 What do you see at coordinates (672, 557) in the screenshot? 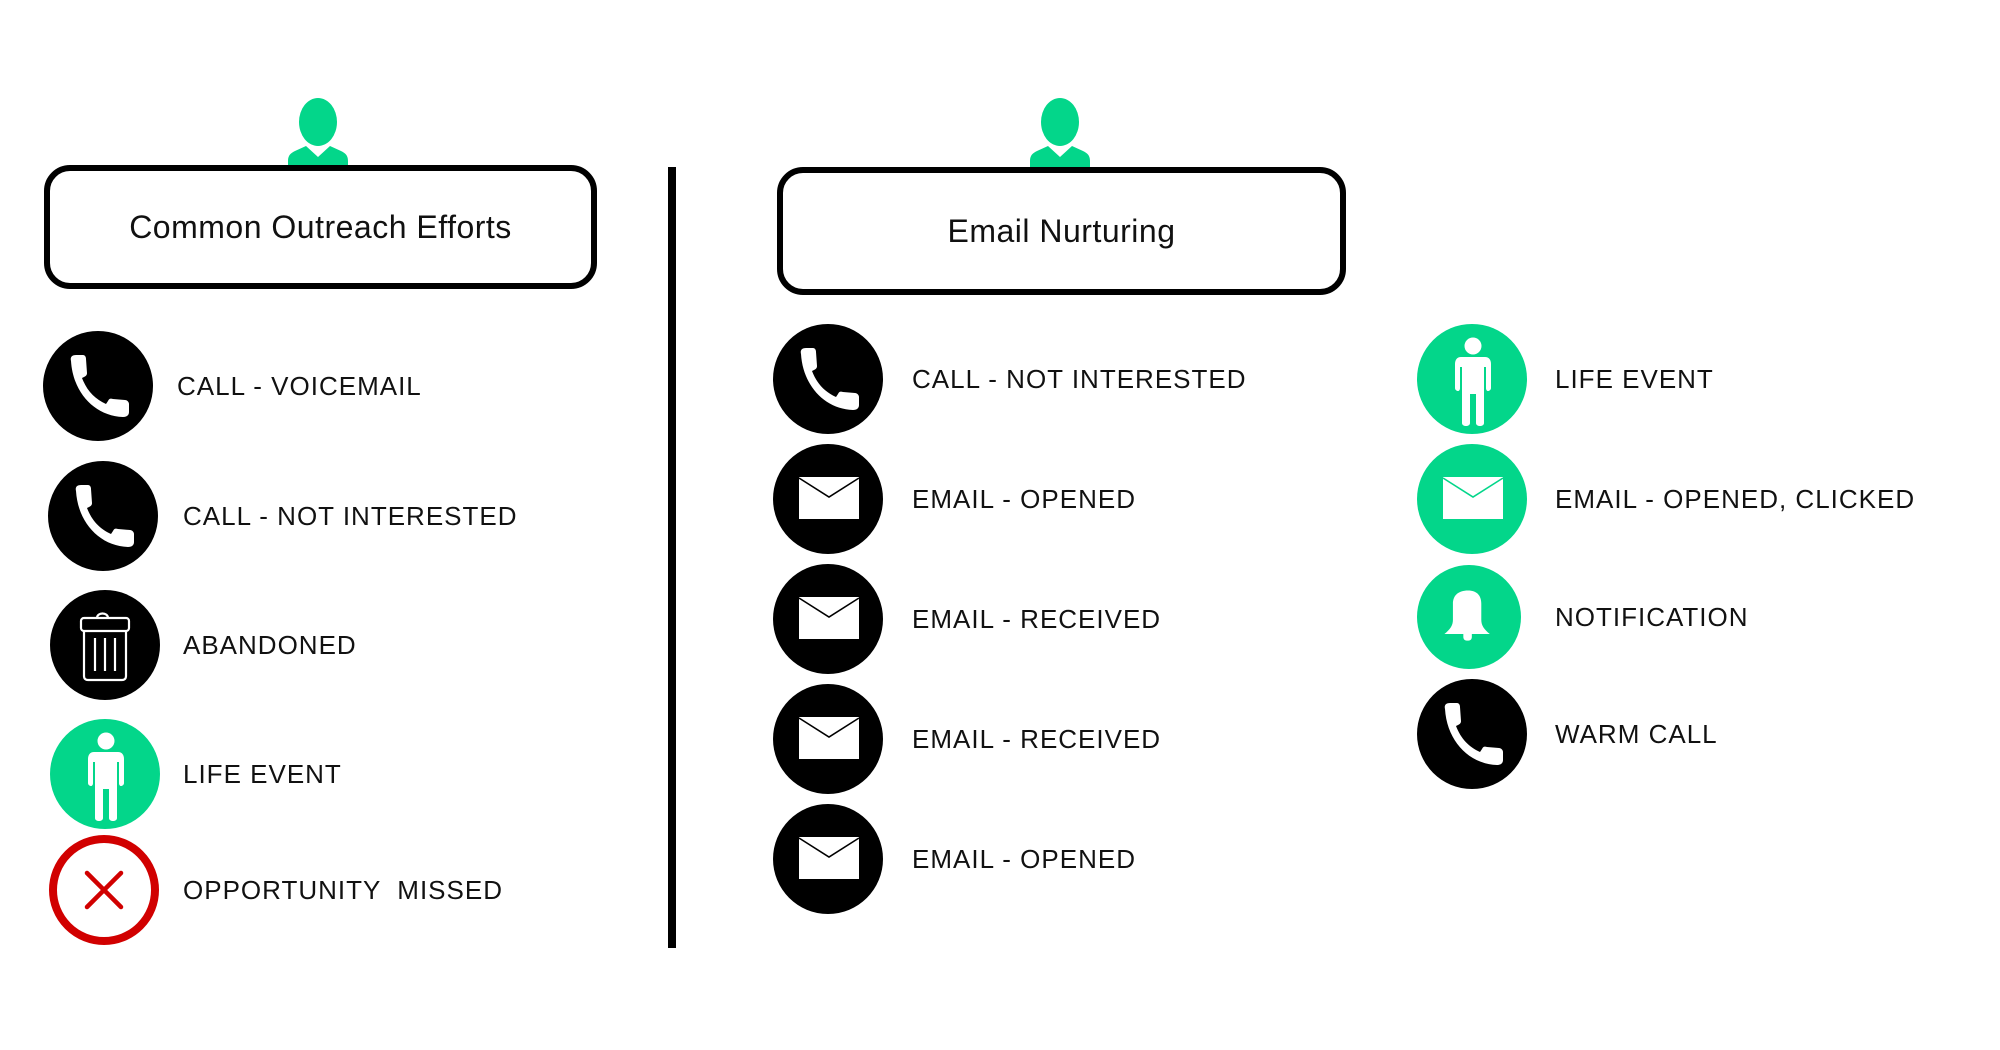
I see `vertical-divider` at bounding box center [672, 557].